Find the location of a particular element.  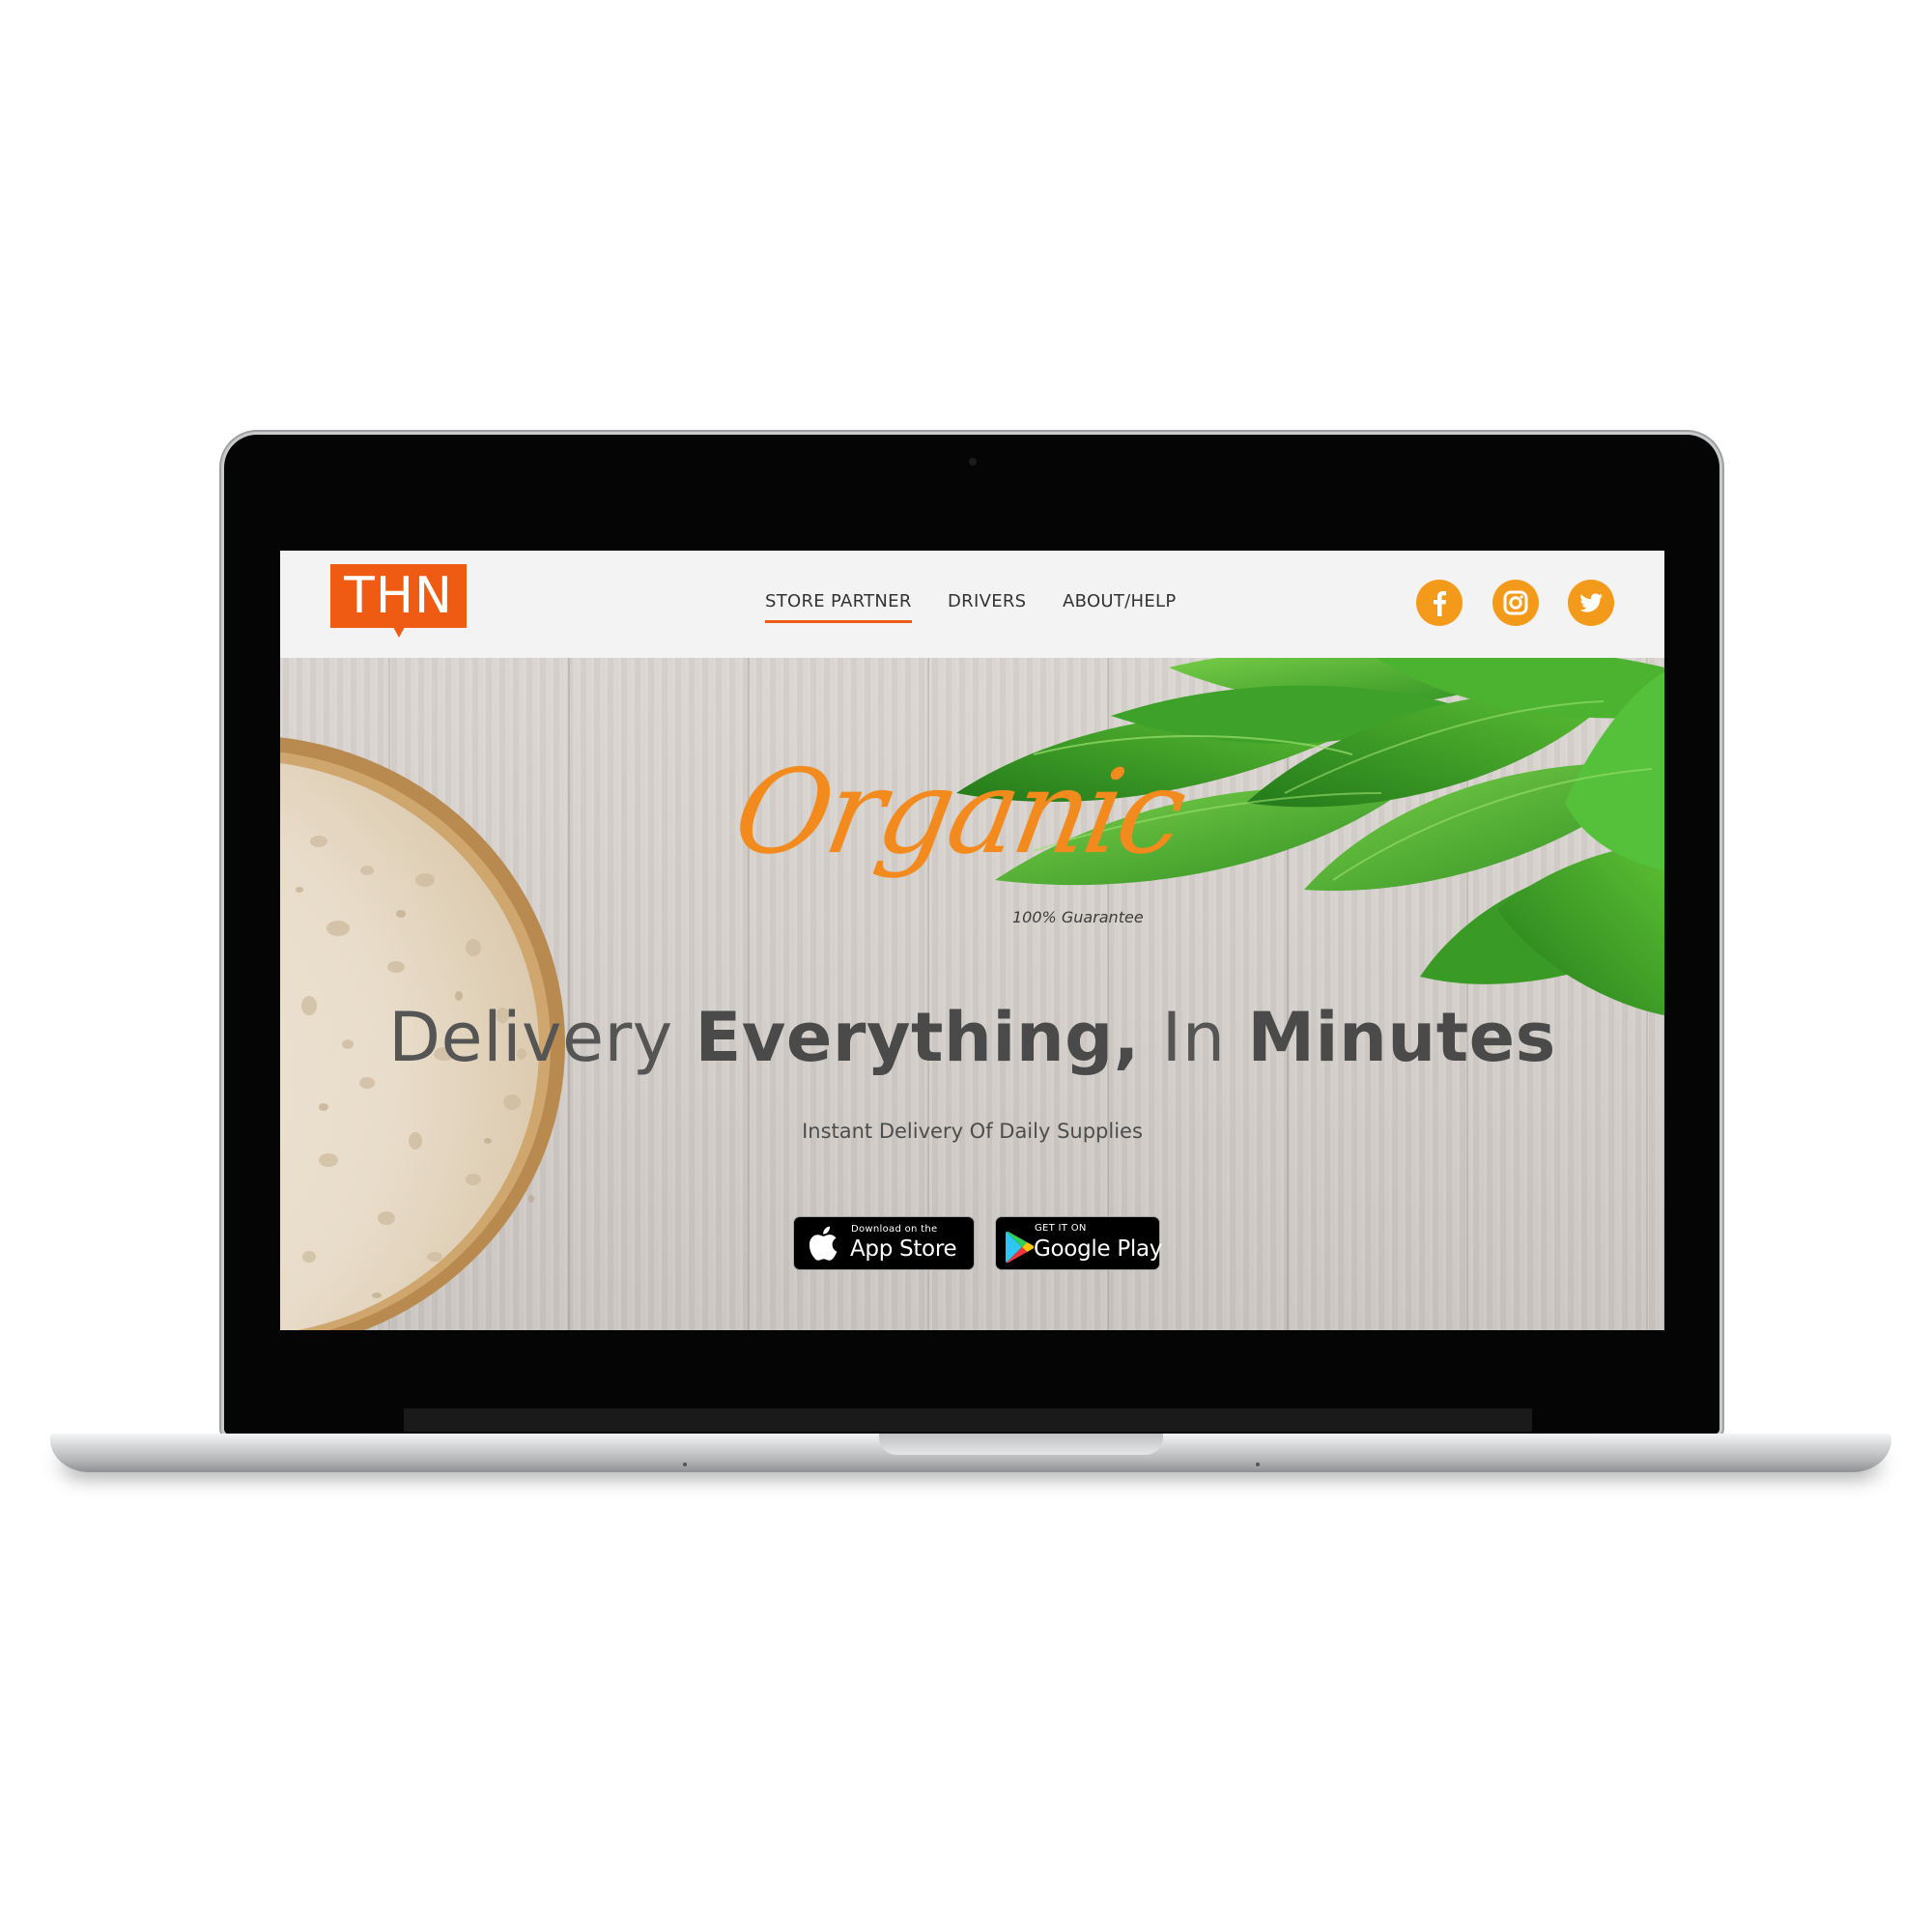

headline-part-everything: Everything, is located at coordinates (917, 1037).